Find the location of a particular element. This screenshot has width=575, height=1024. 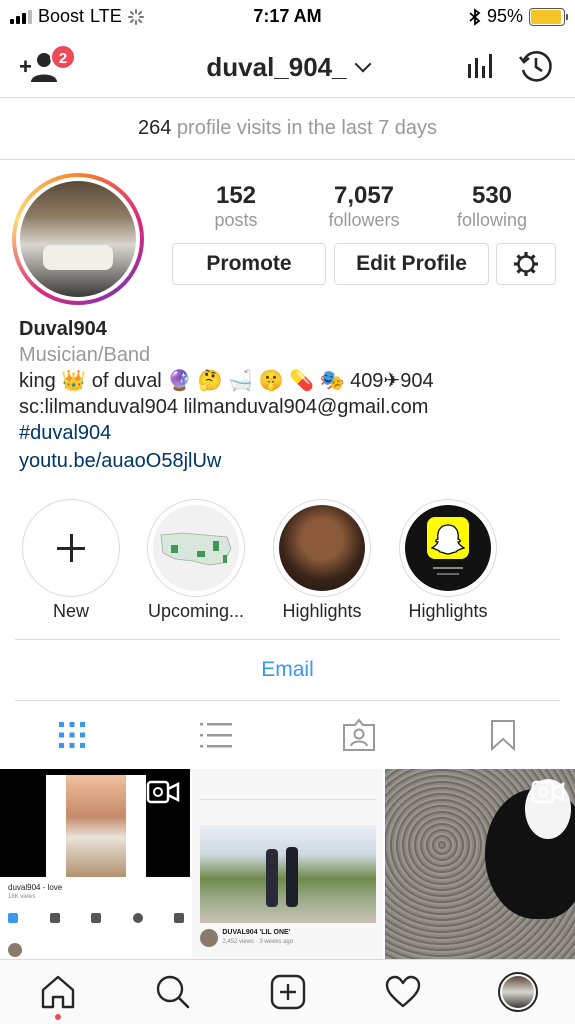

tab-list is located at coordinates (216, 735).